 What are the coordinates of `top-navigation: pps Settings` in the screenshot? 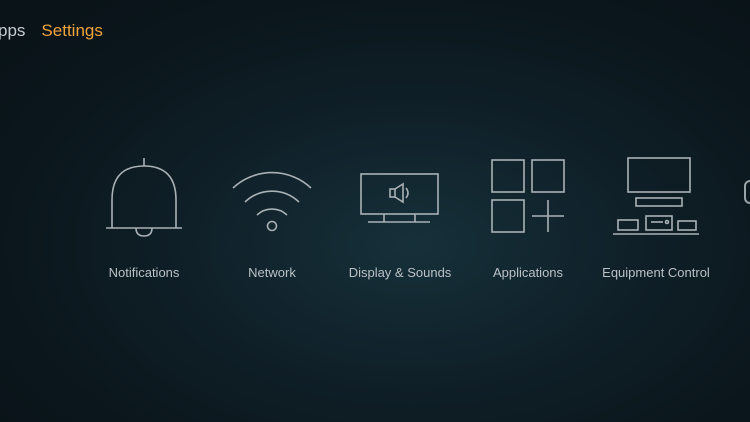 It's located at (51, 31).